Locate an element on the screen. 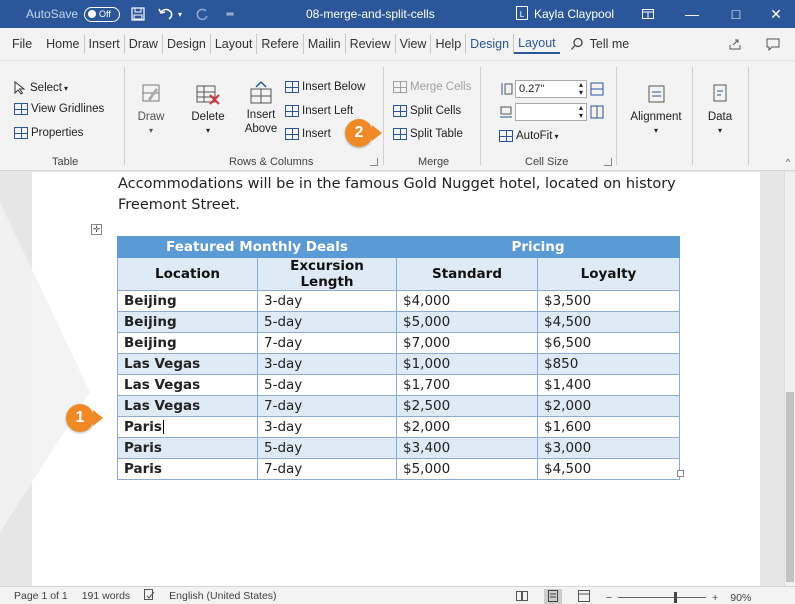 This screenshot has height=604, width=795. save-icon is located at coordinates (138, 14).